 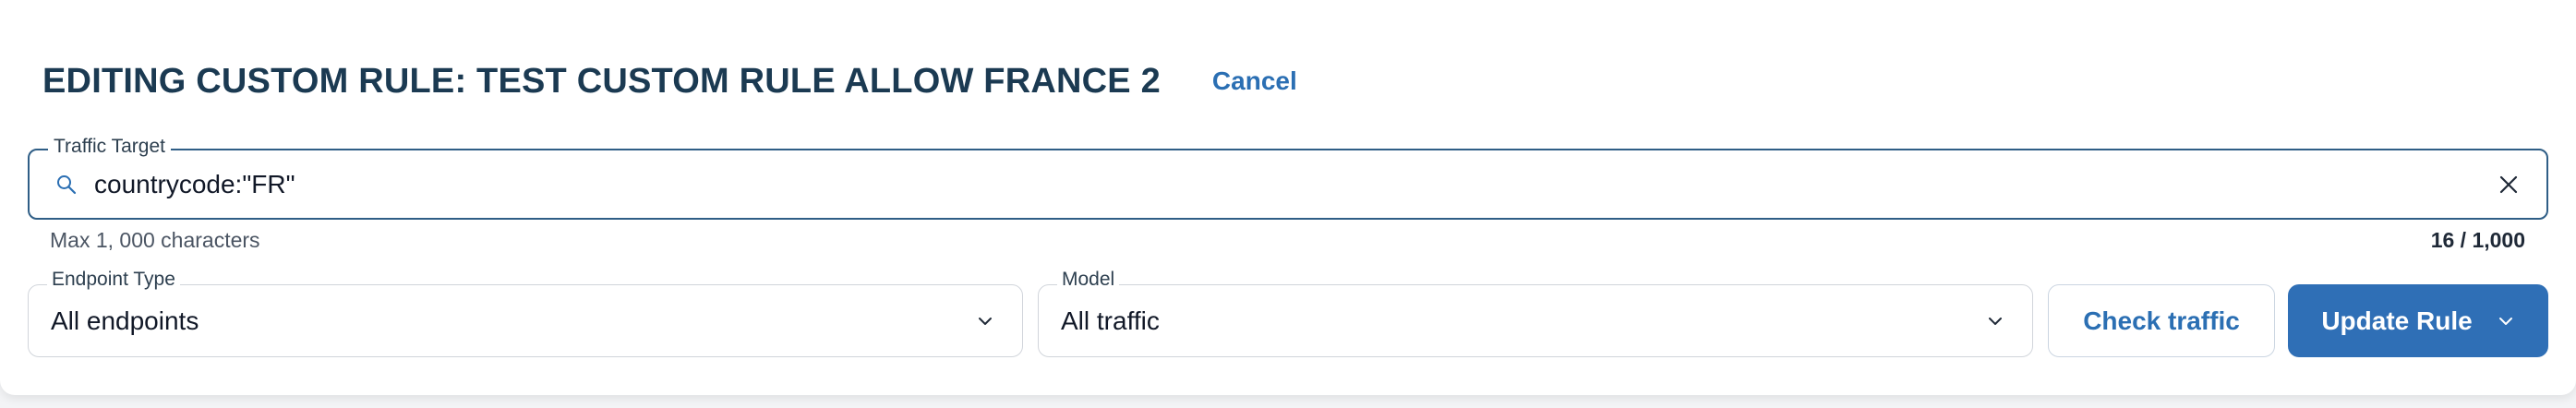 What do you see at coordinates (155, 240) in the screenshot?
I see `character-limit-helper: Max 1, 000 characters` at bounding box center [155, 240].